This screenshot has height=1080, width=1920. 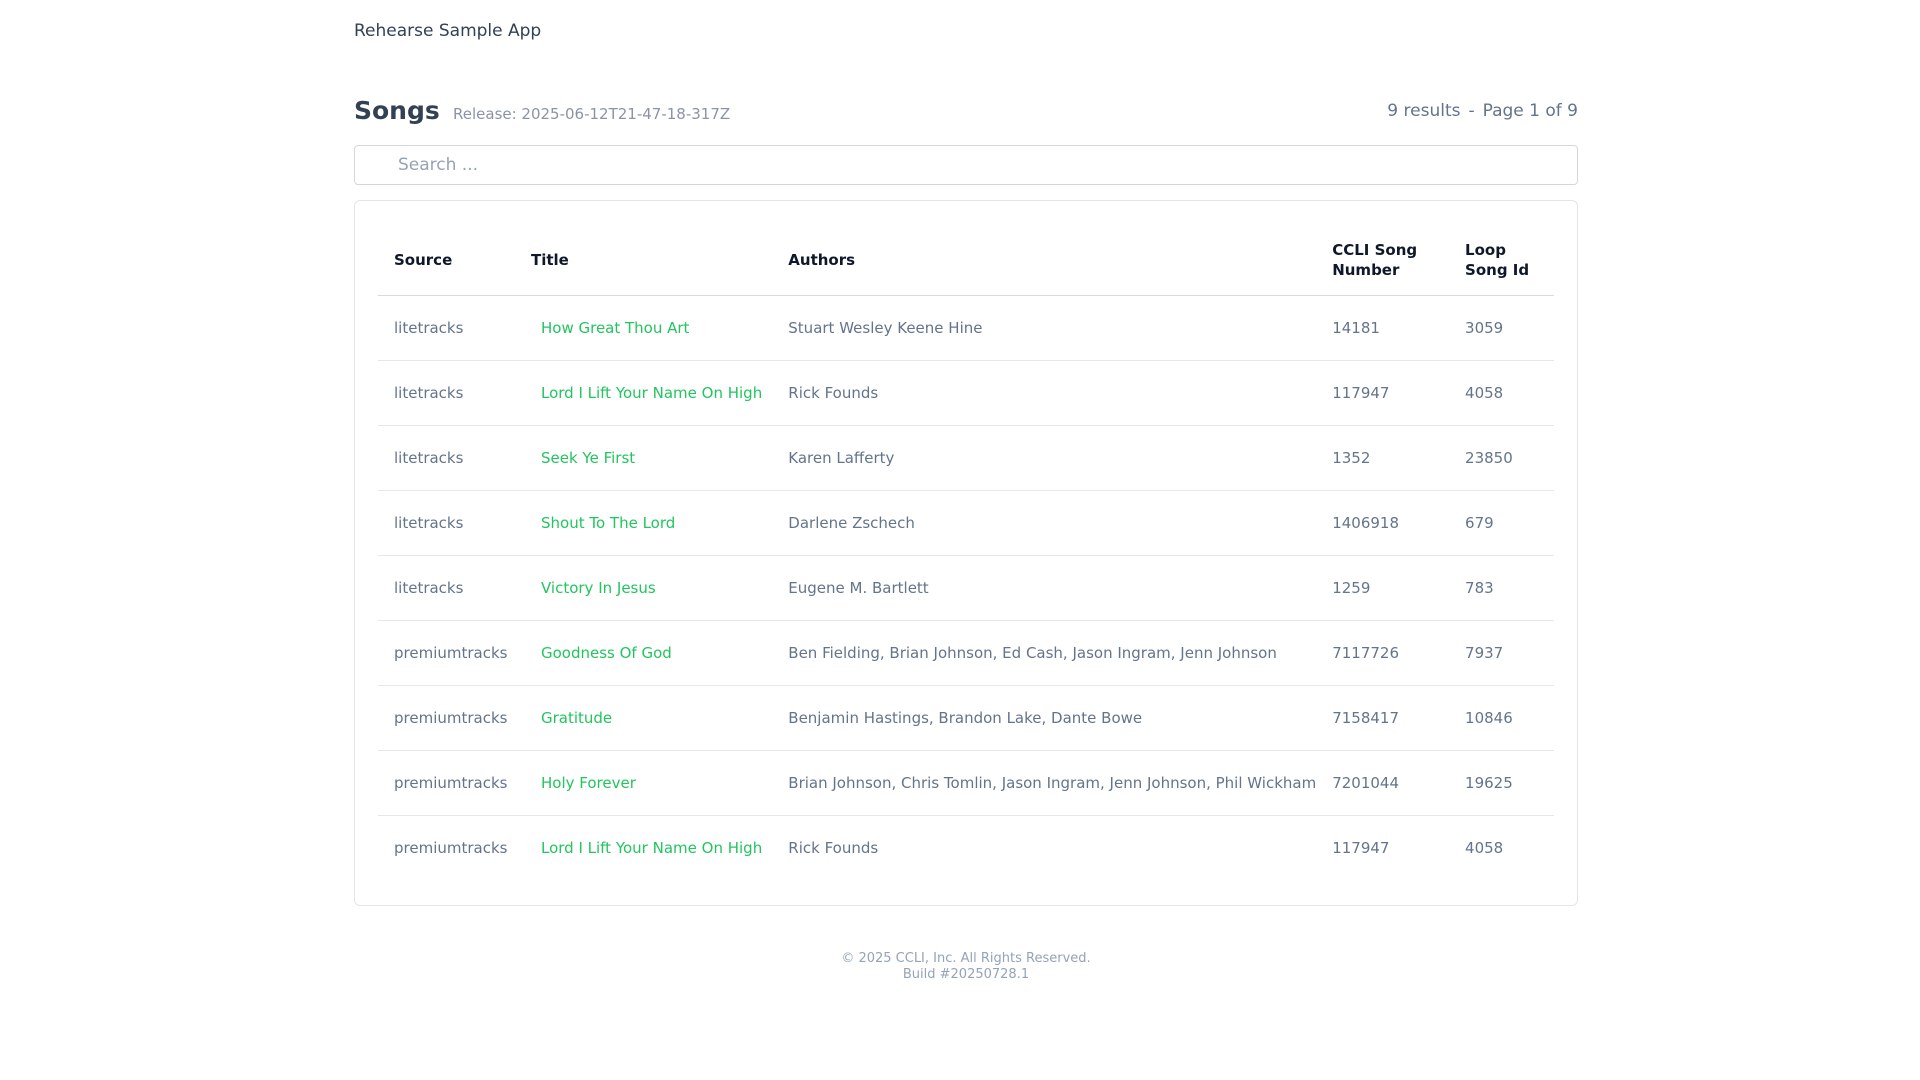 What do you see at coordinates (966, 958) in the screenshot?
I see `footer-copyright: © 2025 CCLI, Inc. All Rights Reserved.` at bounding box center [966, 958].